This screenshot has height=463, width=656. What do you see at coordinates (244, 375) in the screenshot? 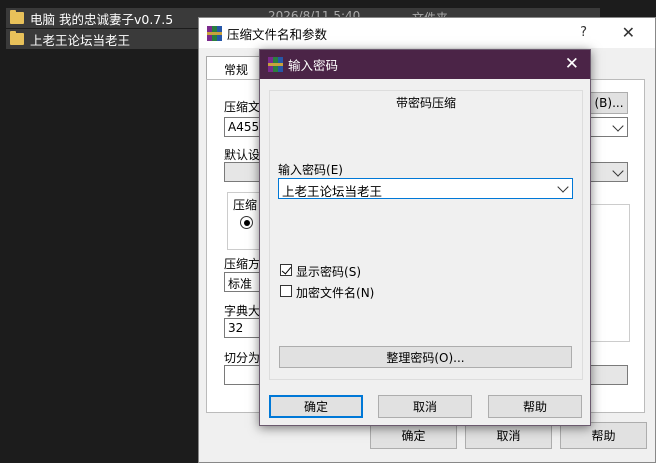
I see `split-input` at bounding box center [244, 375].